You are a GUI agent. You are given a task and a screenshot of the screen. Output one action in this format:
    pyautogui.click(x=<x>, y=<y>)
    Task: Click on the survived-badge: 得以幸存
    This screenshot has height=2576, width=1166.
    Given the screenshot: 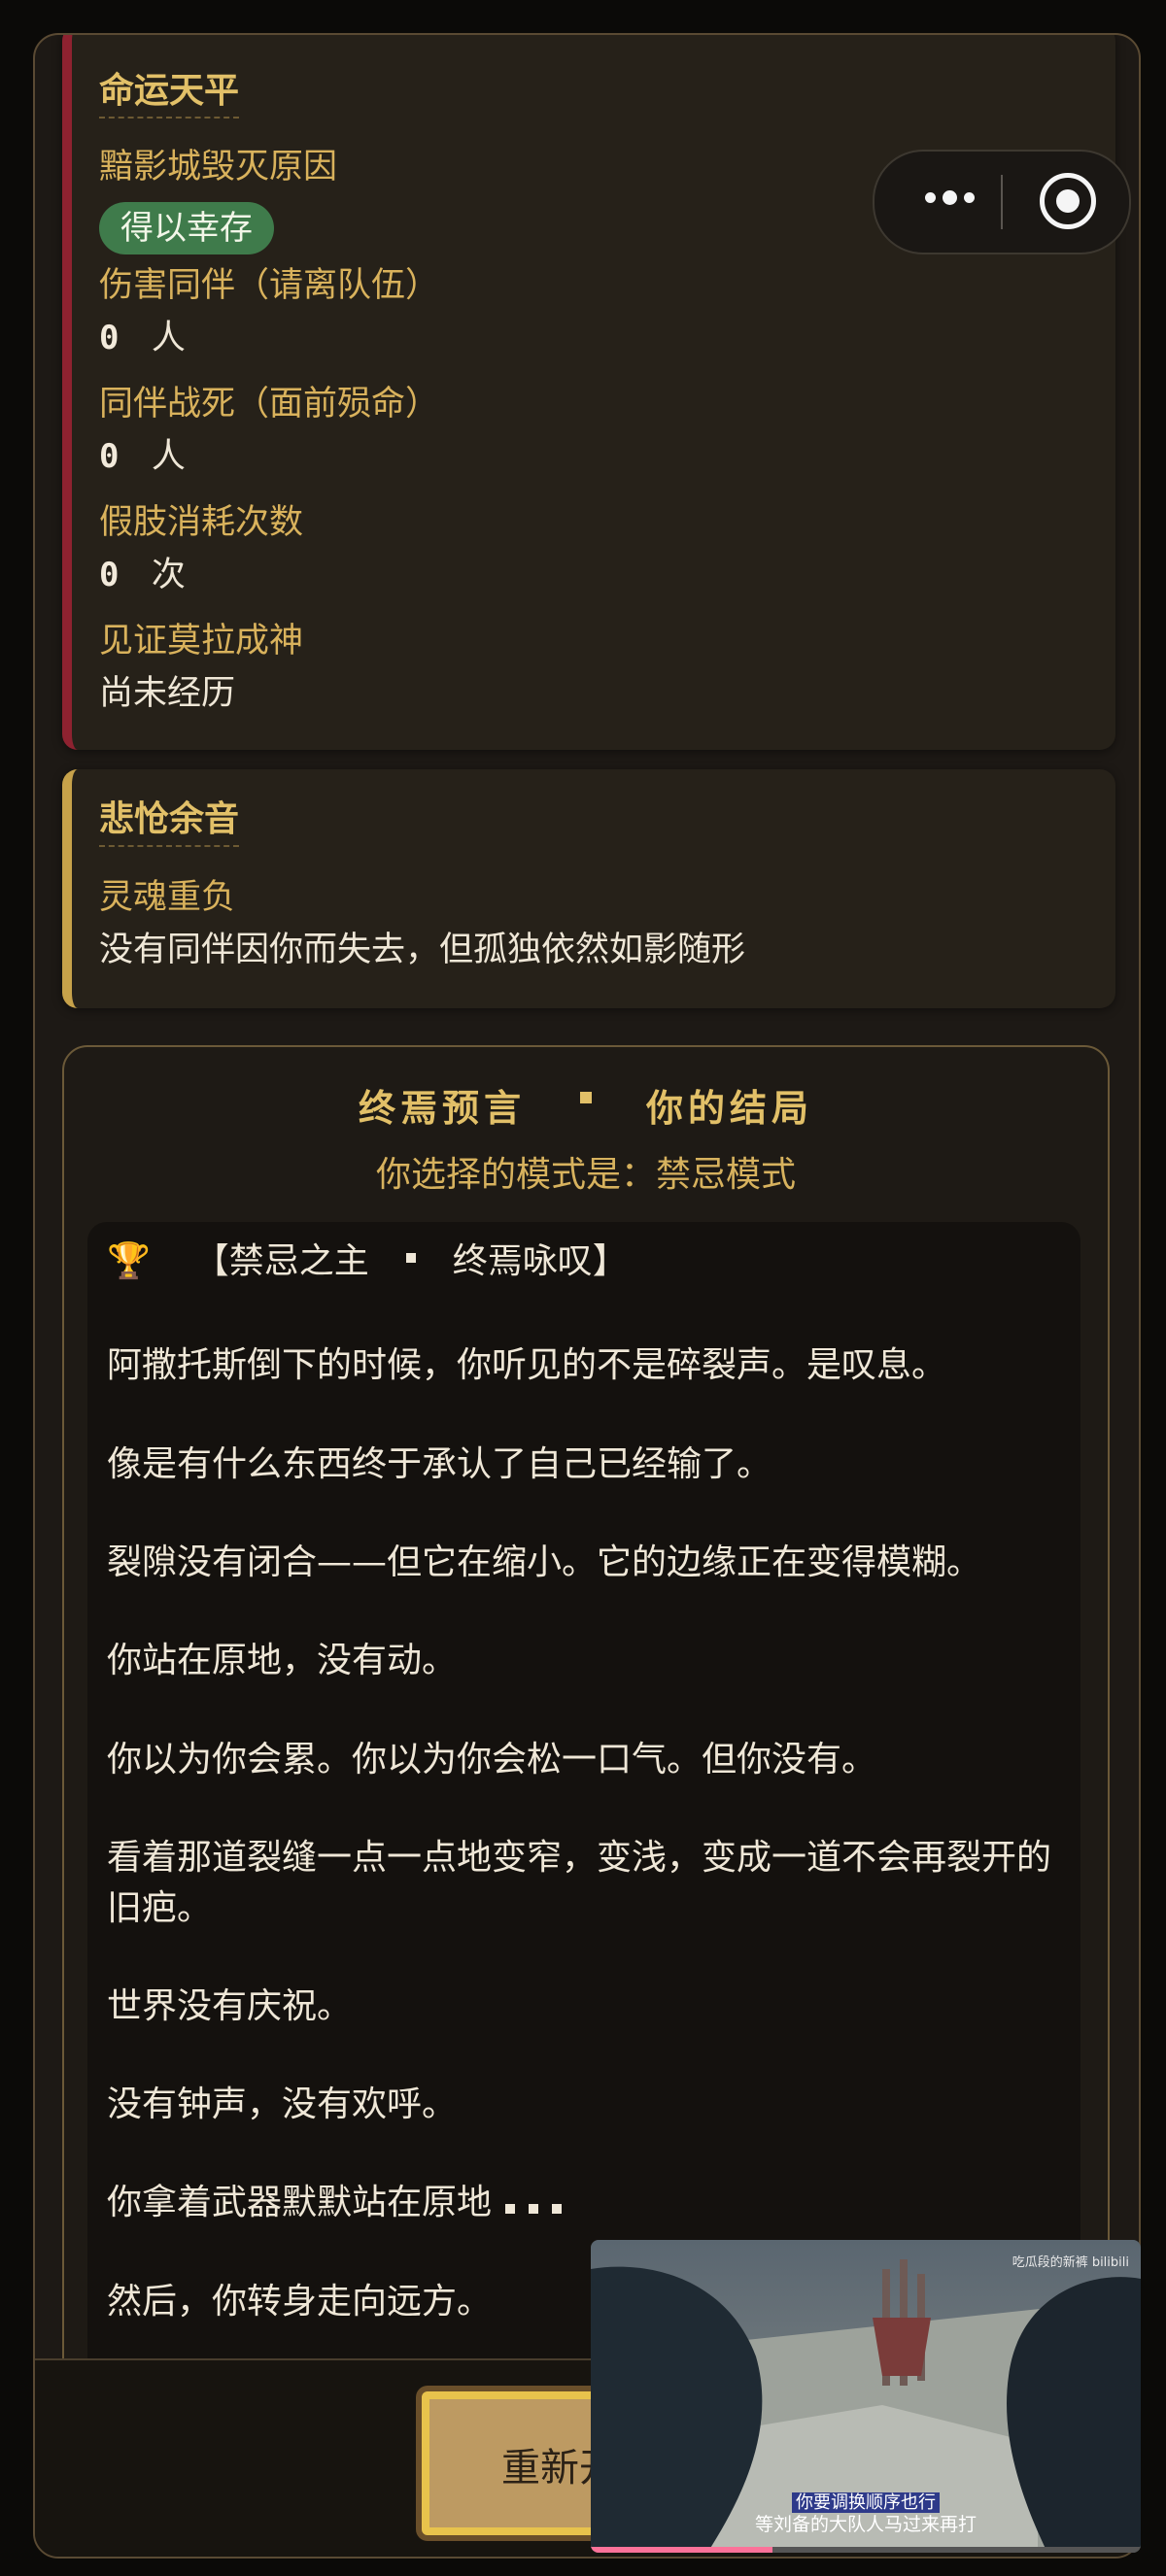 What is the action you would take?
    pyautogui.click(x=186, y=228)
    